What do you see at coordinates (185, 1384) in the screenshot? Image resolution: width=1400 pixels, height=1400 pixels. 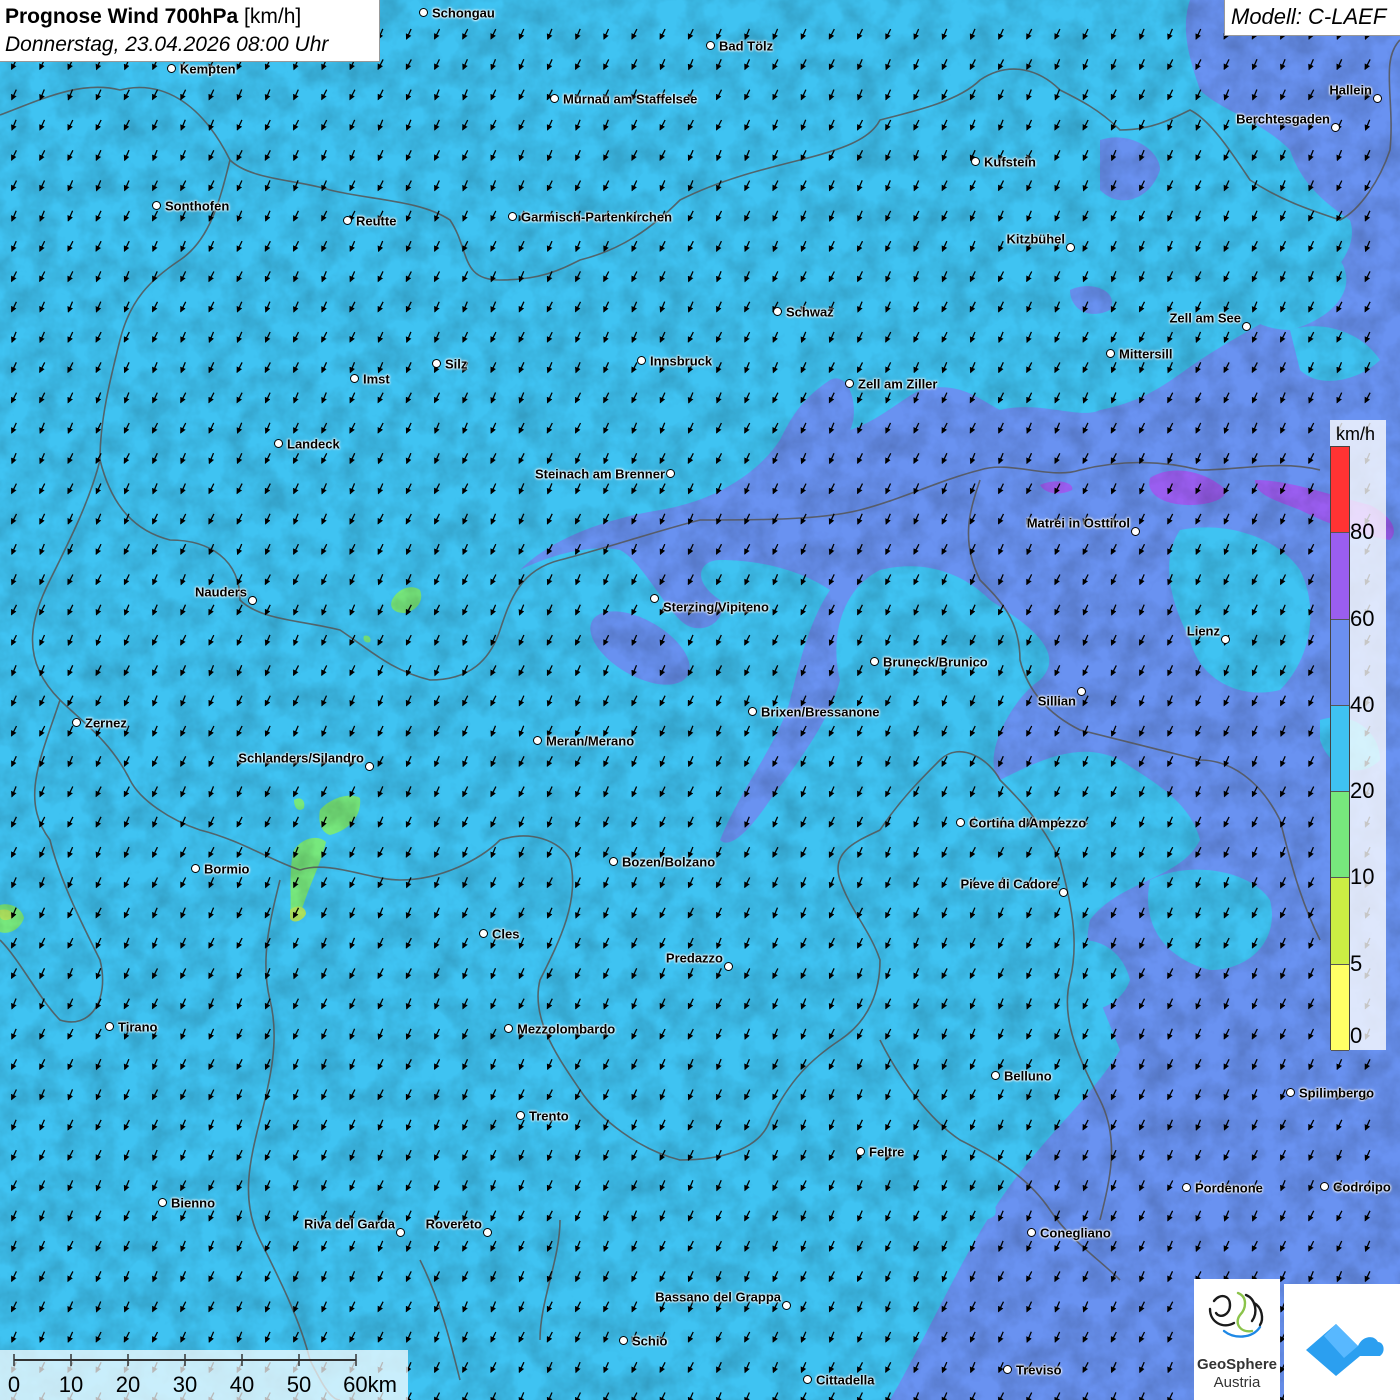 I see `scale-tick-label: 30` at bounding box center [185, 1384].